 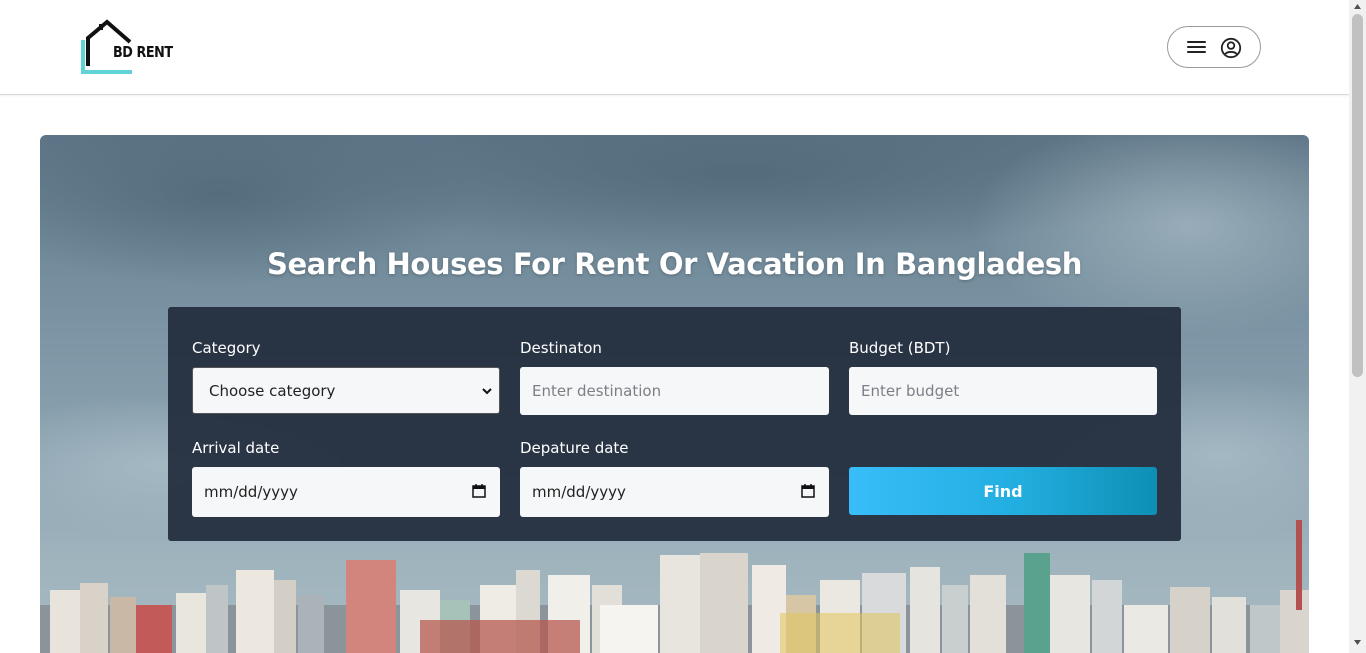 I want to click on category-label: Category, so click(x=226, y=348).